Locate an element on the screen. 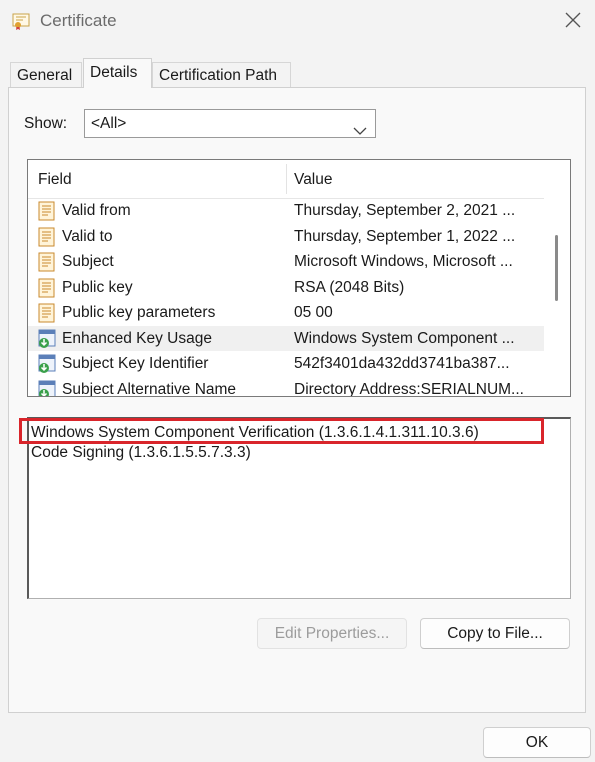 The height and width of the screenshot is (762, 595). row-field-value: 05 00 is located at coordinates (313, 312).